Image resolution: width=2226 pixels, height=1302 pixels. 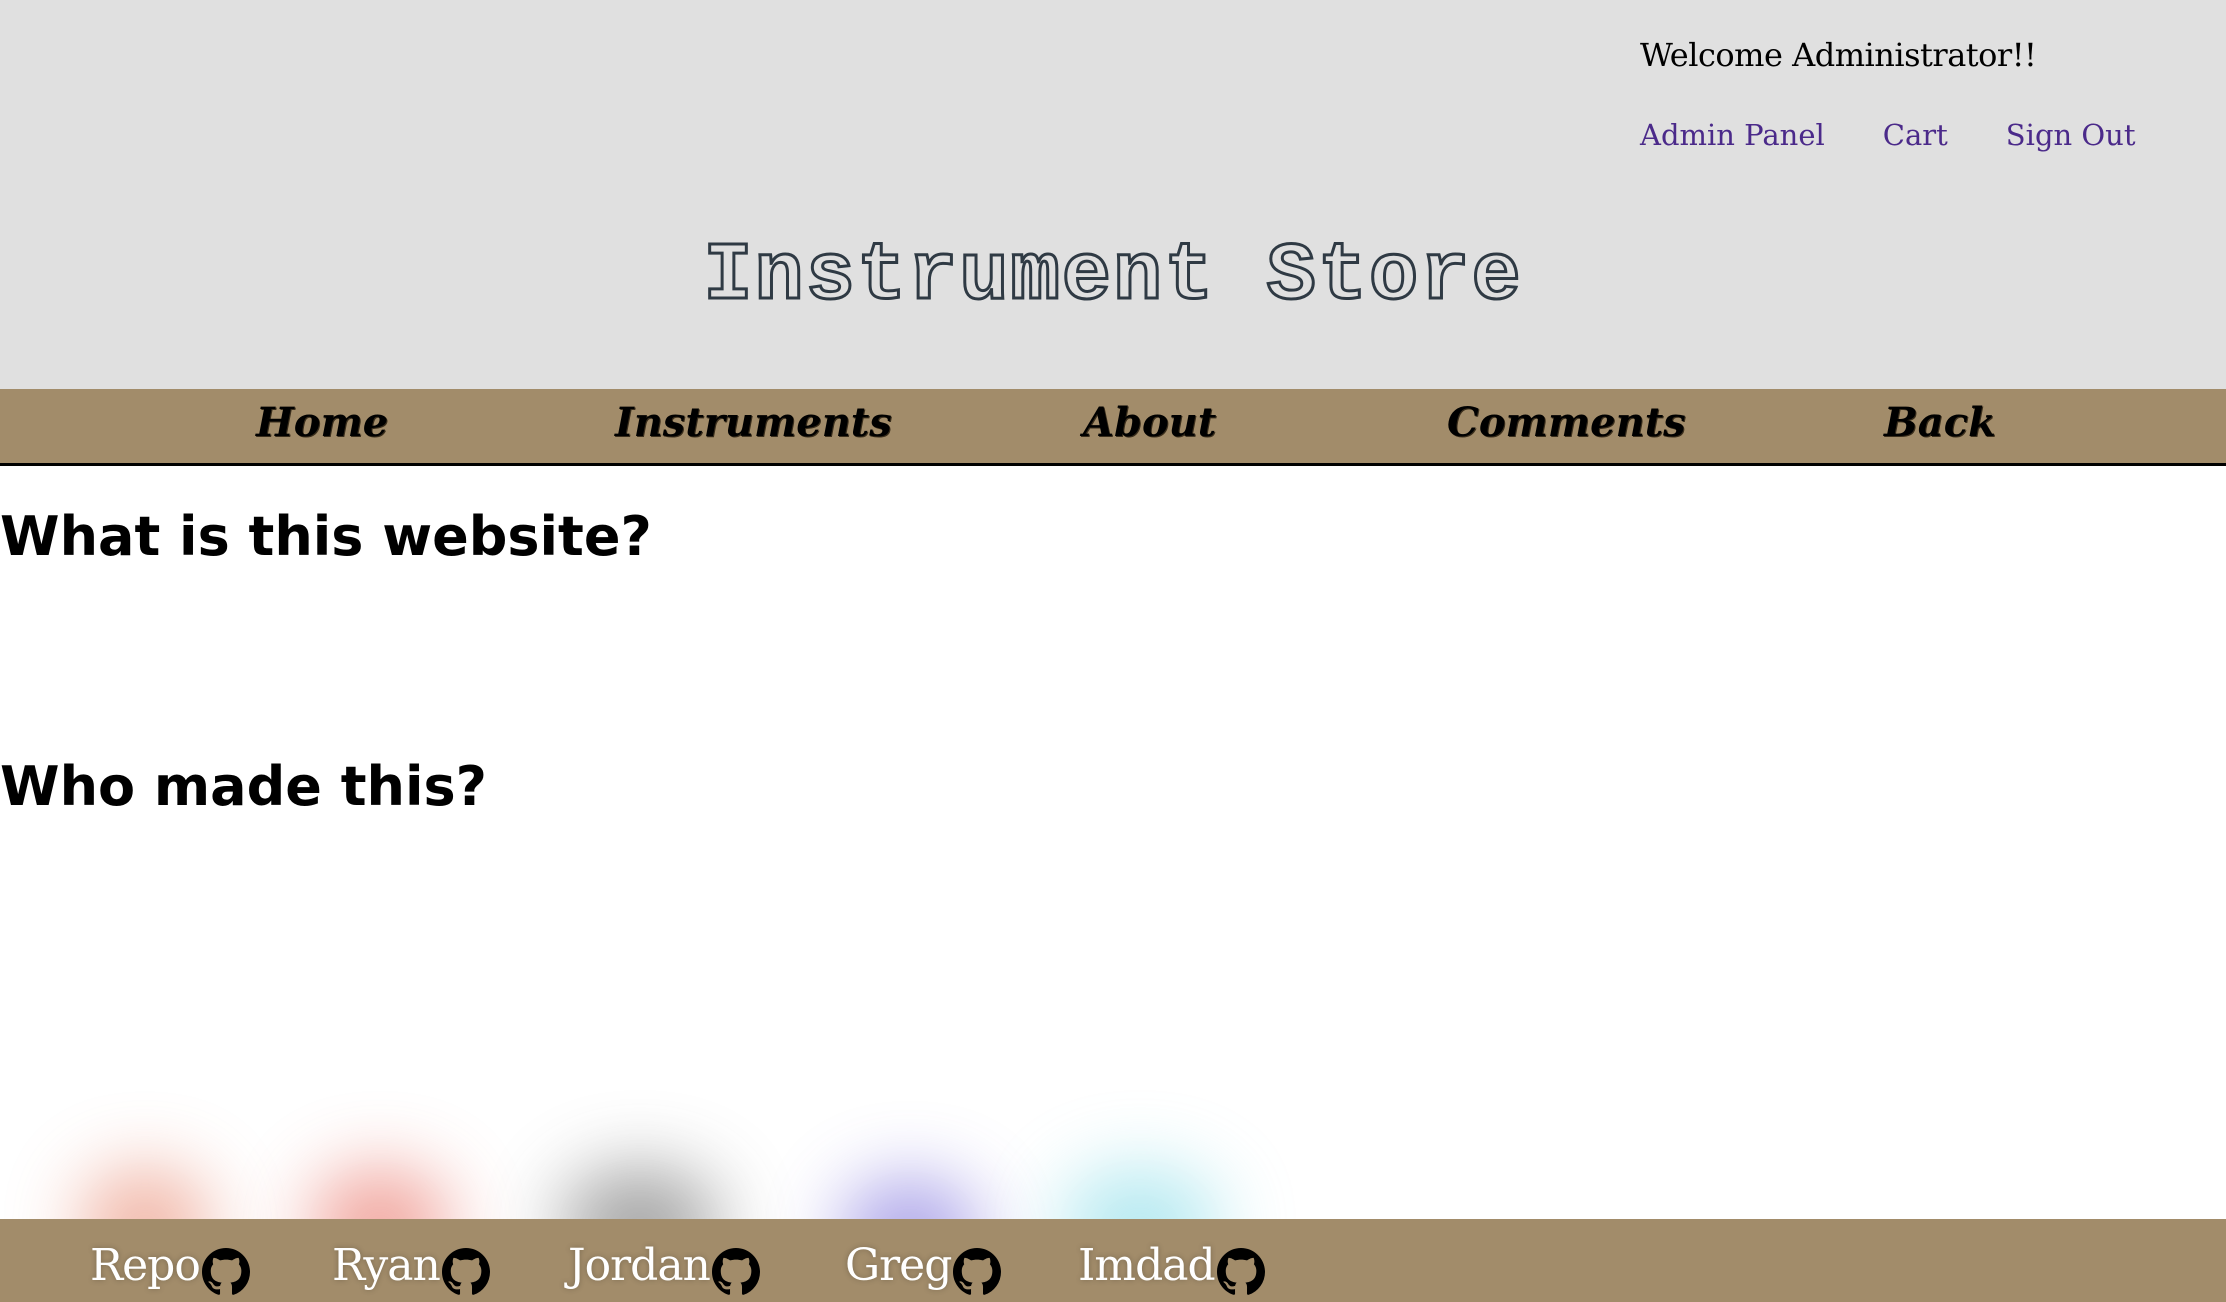 What do you see at coordinates (1838, 55) in the screenshot?
I see `welcome-message: Welcome Administrator!!` at bounding box center [1838, 55].